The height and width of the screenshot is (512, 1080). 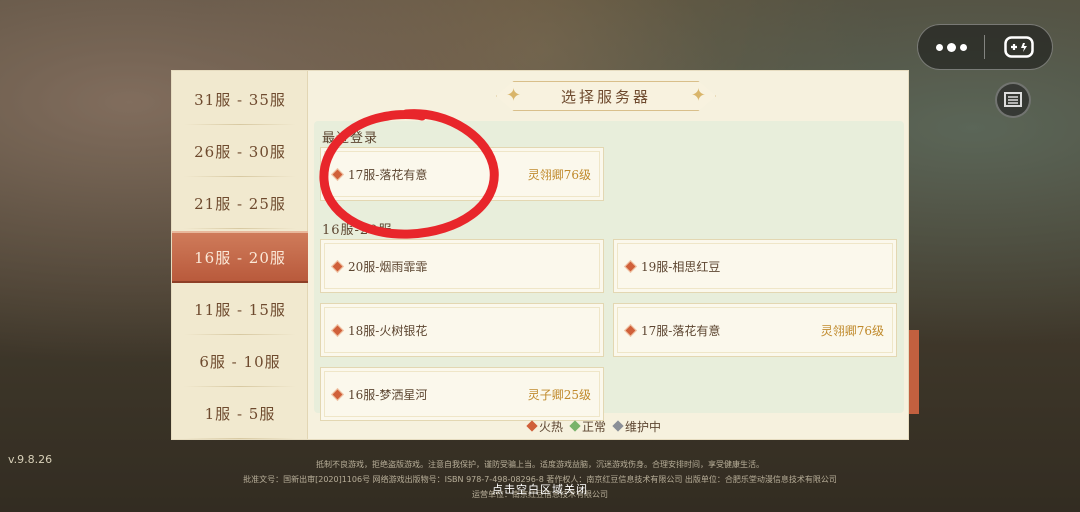 I want to click on range-tab: 21服 - 25服, so click(x=240, y=203).